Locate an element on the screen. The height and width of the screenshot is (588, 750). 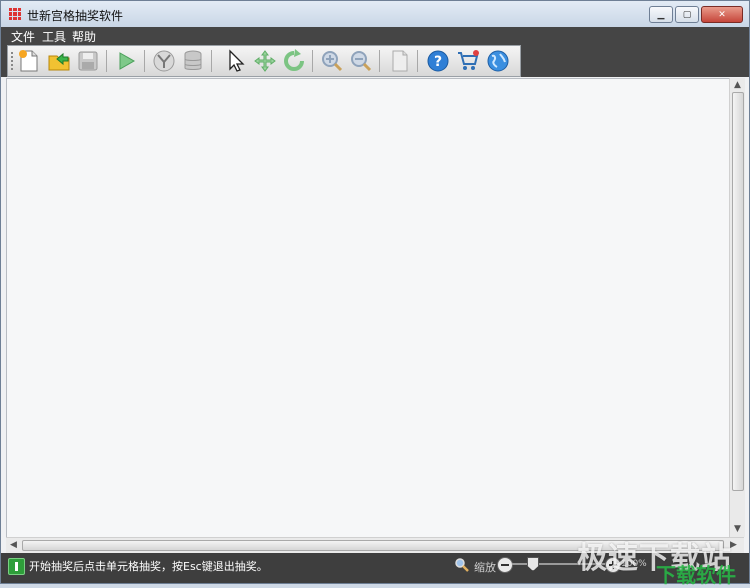
rotate-button is located at coordinates (294, 61).